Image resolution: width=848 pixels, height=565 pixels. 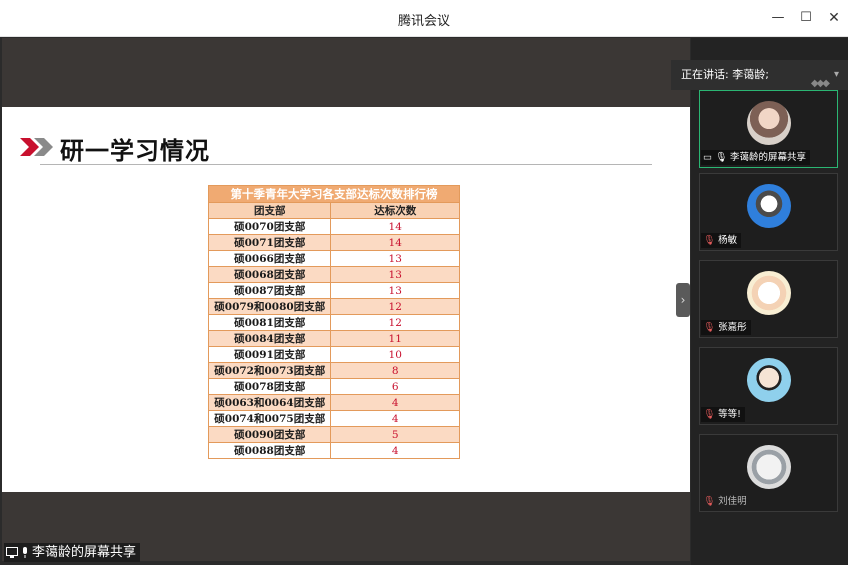 What do you see at coordinates (269, 434) in the screenshot?
I see `branch-cell: 硕0090团支部` at bounding box center [269, 434].